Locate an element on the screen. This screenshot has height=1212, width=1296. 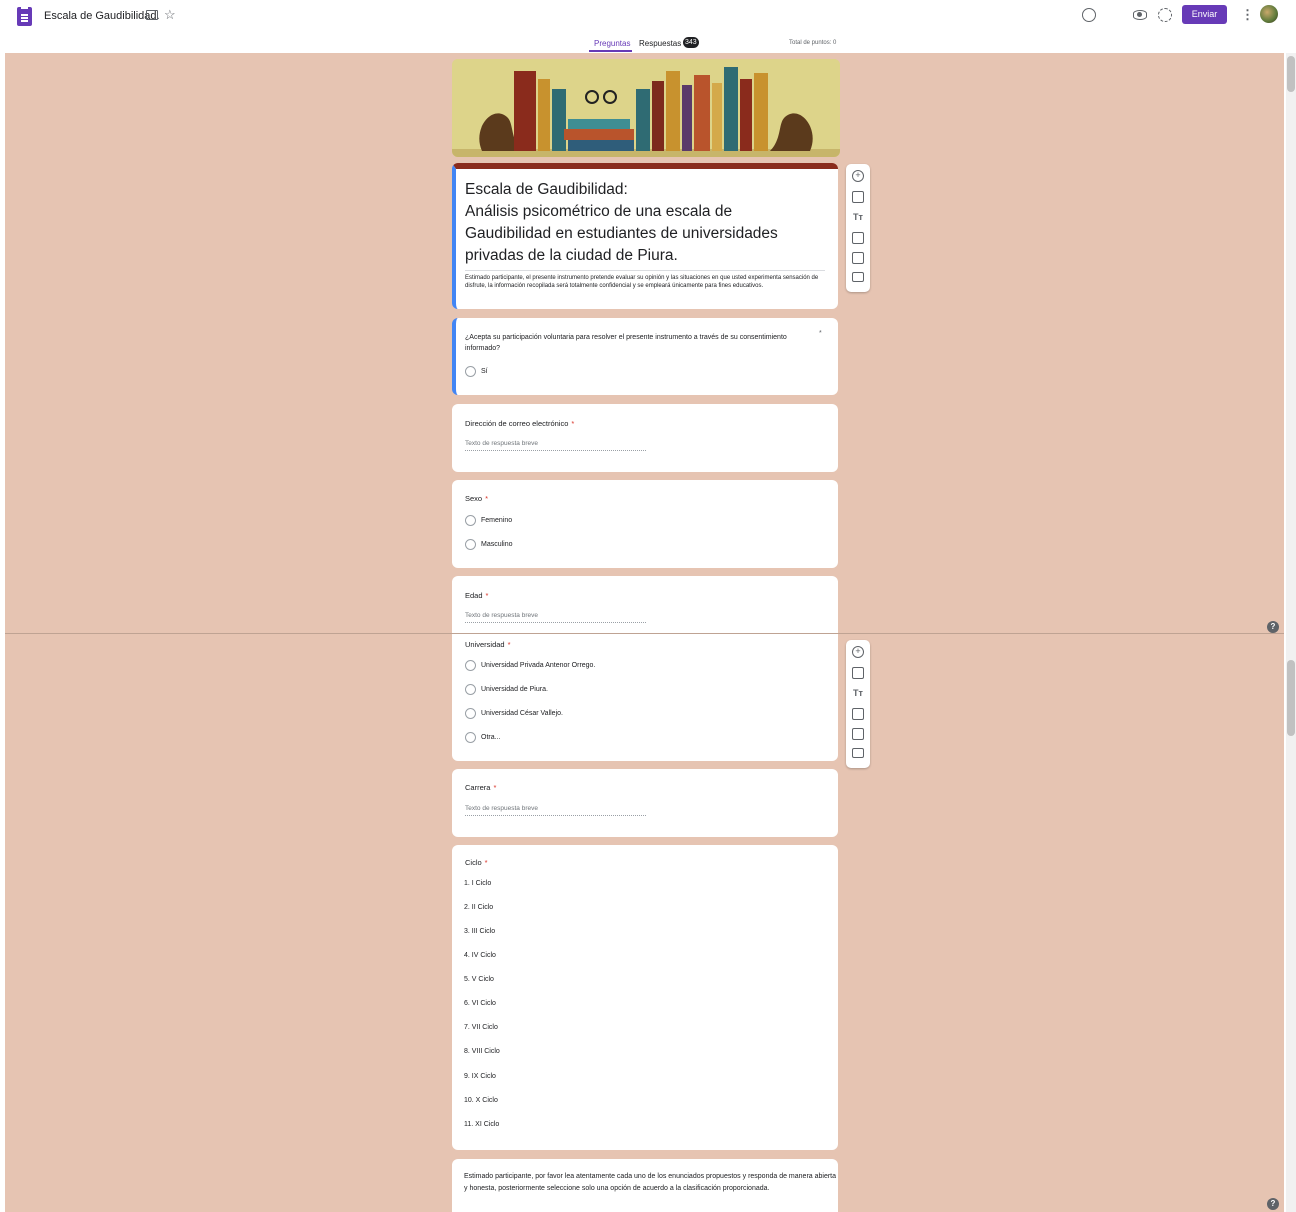
list-option: 11. XI Ciclo is located at coordinates (481, 1124).